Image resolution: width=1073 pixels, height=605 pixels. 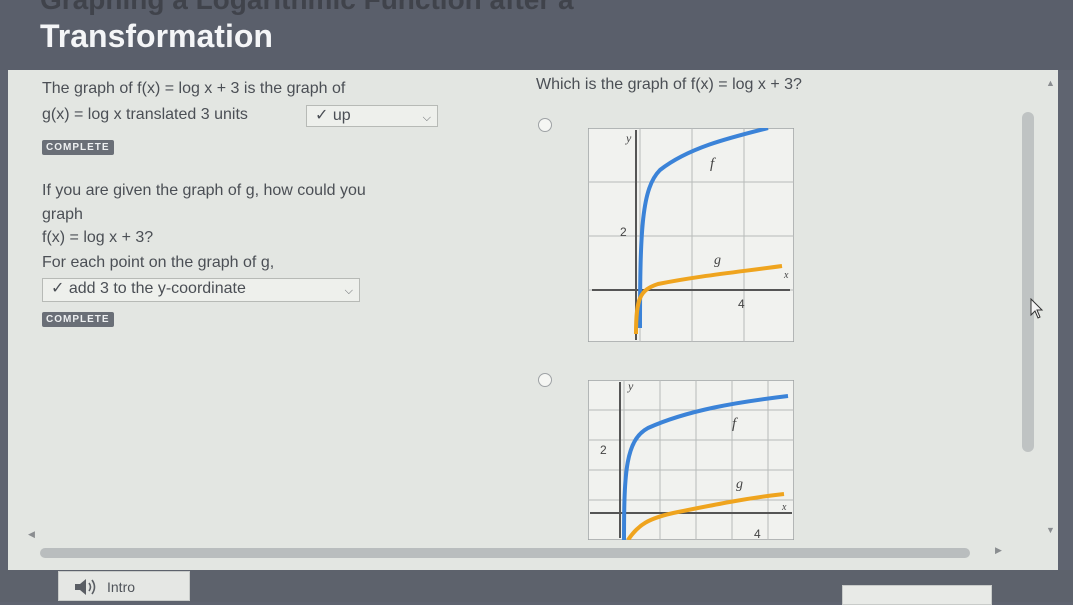 I want to click on answer-option-1-graph: y x f g 2 4, so click(x=691, y=235).